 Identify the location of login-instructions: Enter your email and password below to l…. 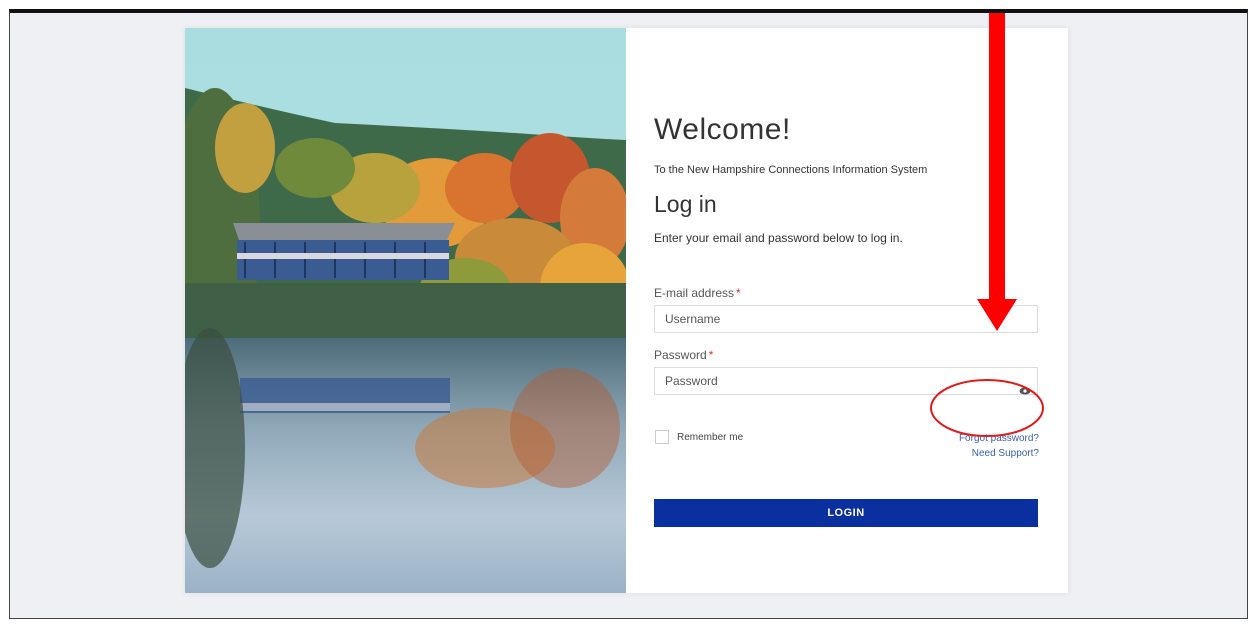
(778, 238).